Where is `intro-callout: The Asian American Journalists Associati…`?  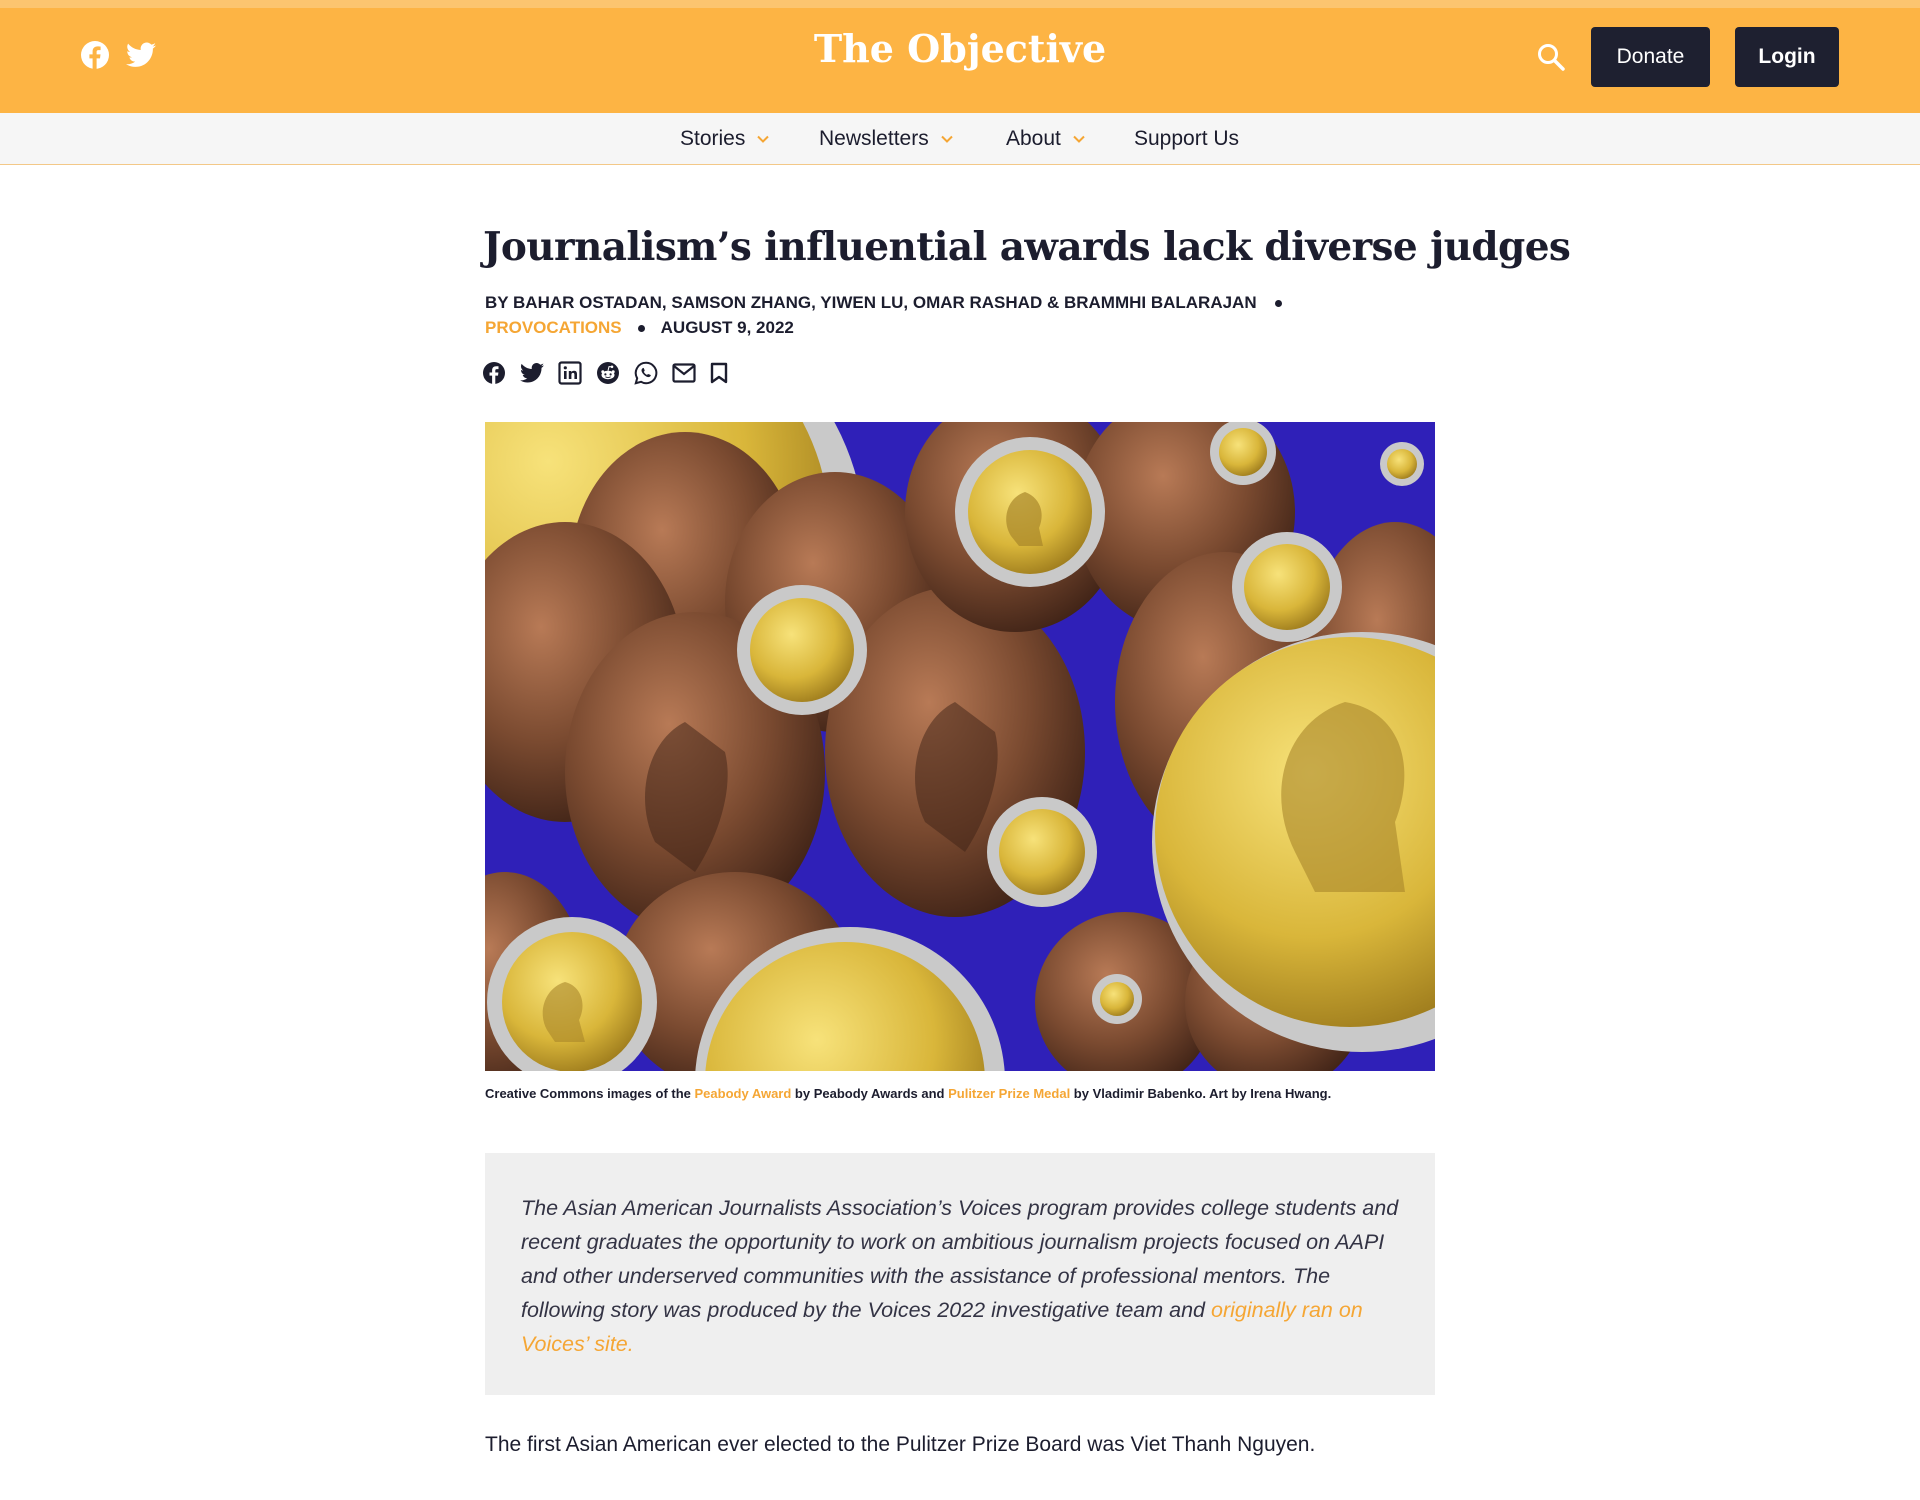
intro-callout: The Asian American Journalists Associati… is located at coordinates (960, 1274).